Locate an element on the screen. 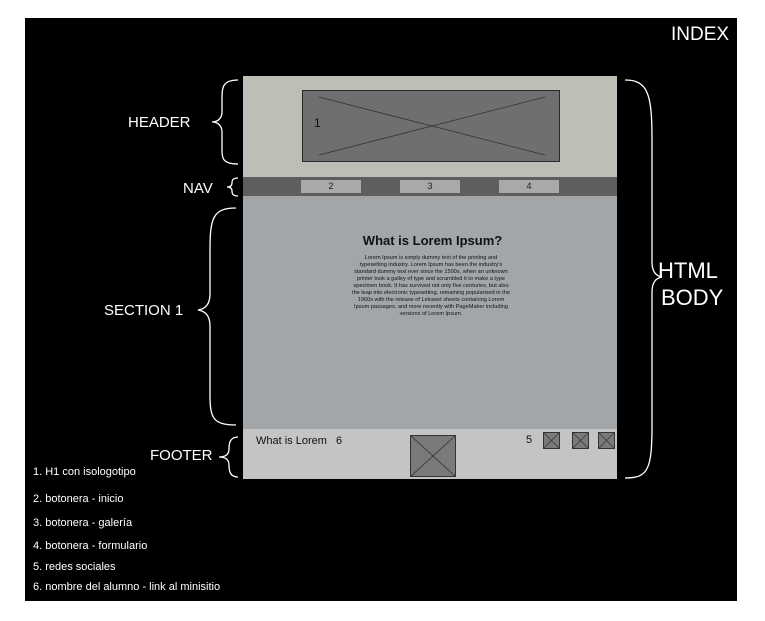  social-number: 5 is located at coordinates (529, 440).